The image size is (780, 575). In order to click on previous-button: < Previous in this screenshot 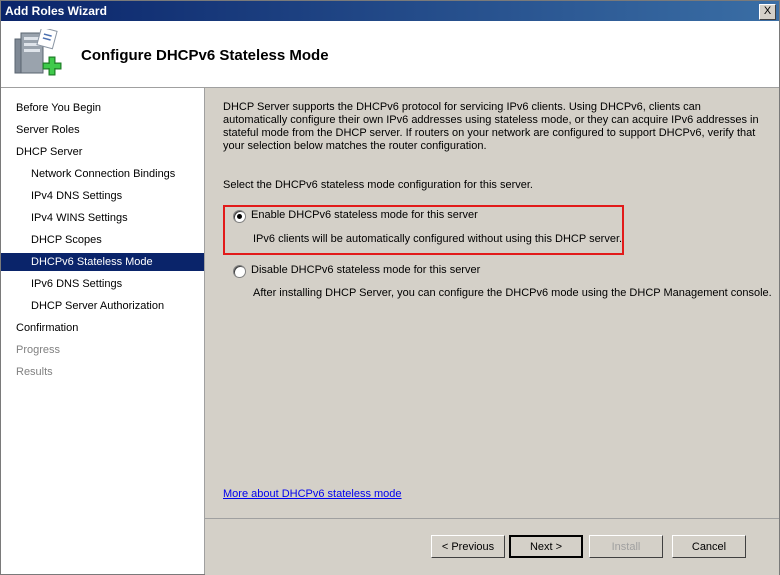, I will do `click(468, 546)`.